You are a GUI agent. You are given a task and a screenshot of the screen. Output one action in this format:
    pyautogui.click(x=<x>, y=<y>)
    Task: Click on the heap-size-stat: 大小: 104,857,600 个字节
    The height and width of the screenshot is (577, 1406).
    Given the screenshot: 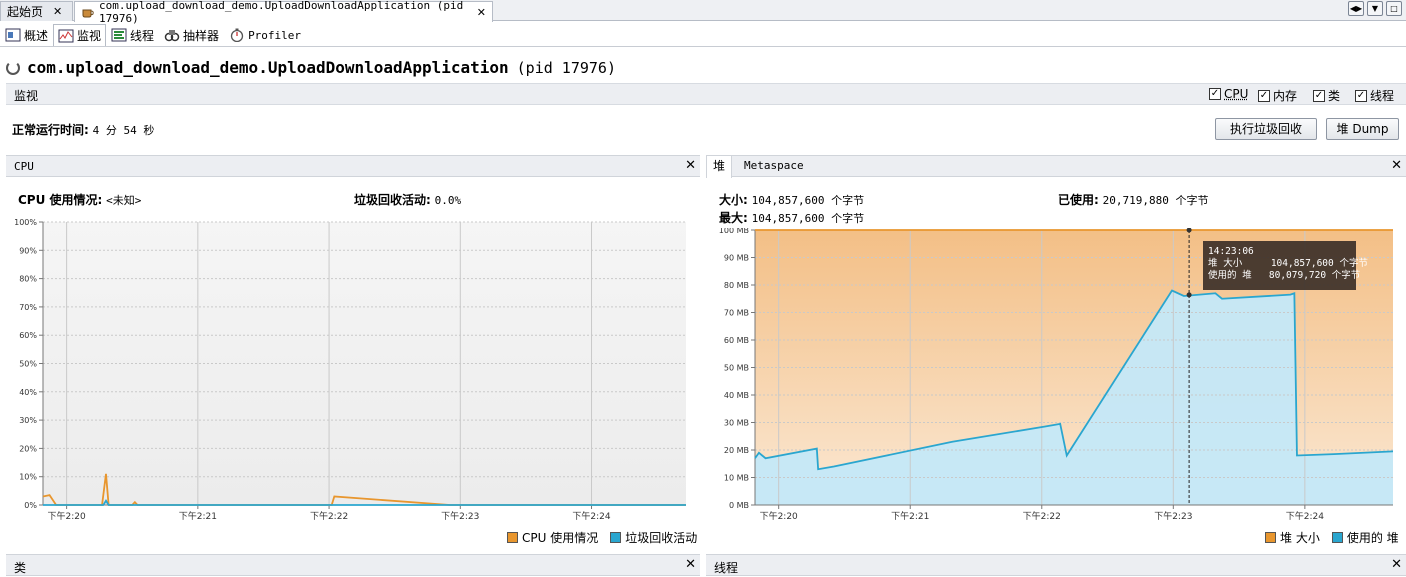 What is the action you would take?
    pyautogui.click(x=791, y=199)
    